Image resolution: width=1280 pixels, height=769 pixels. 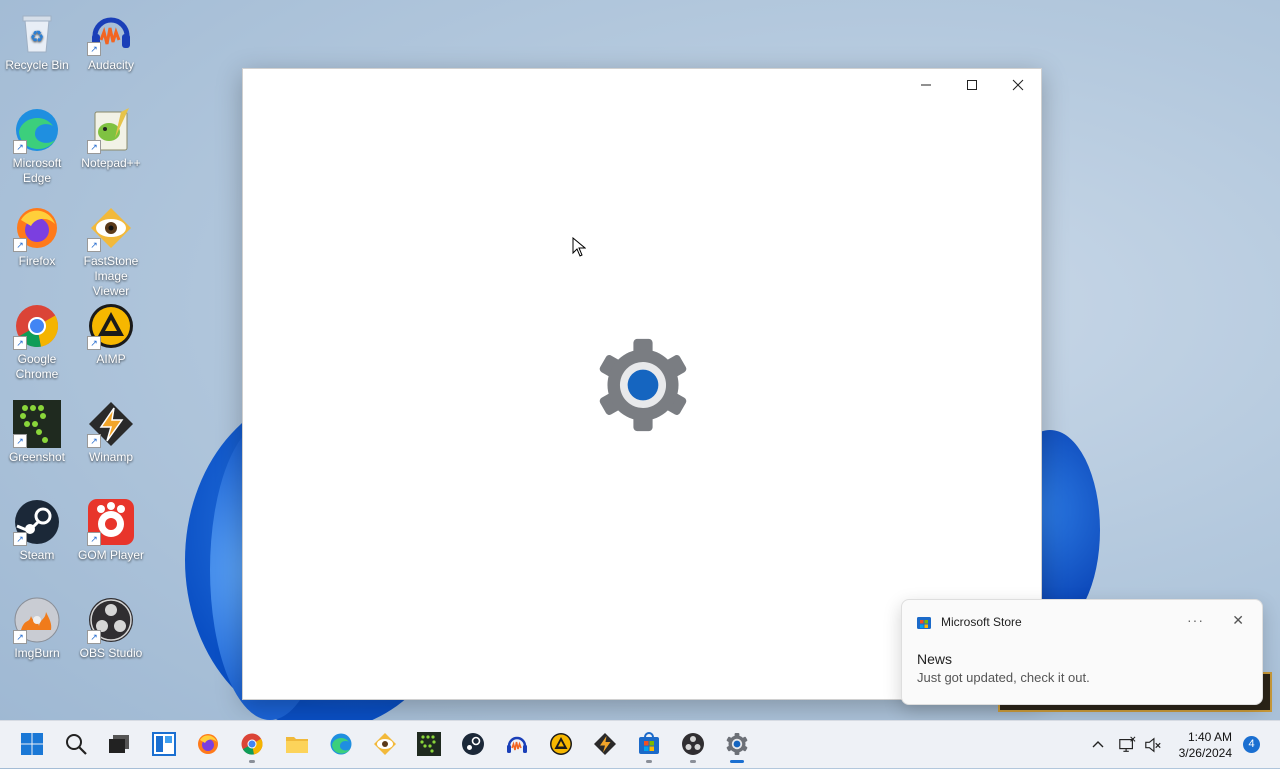 I want to click on desktop-icon-label: Greenshot, so click(x=37, y=457).